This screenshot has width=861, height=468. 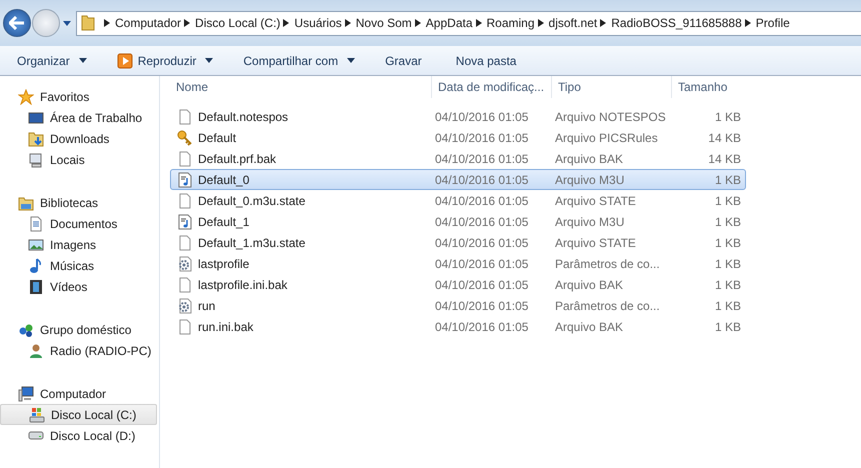 What do you see at coordinates (458, 305) in the screenshot?
I see `file-row: run 04/10/2016 01:05 Parâmetros de co... 1 KB` at bounding box center [458, 305].